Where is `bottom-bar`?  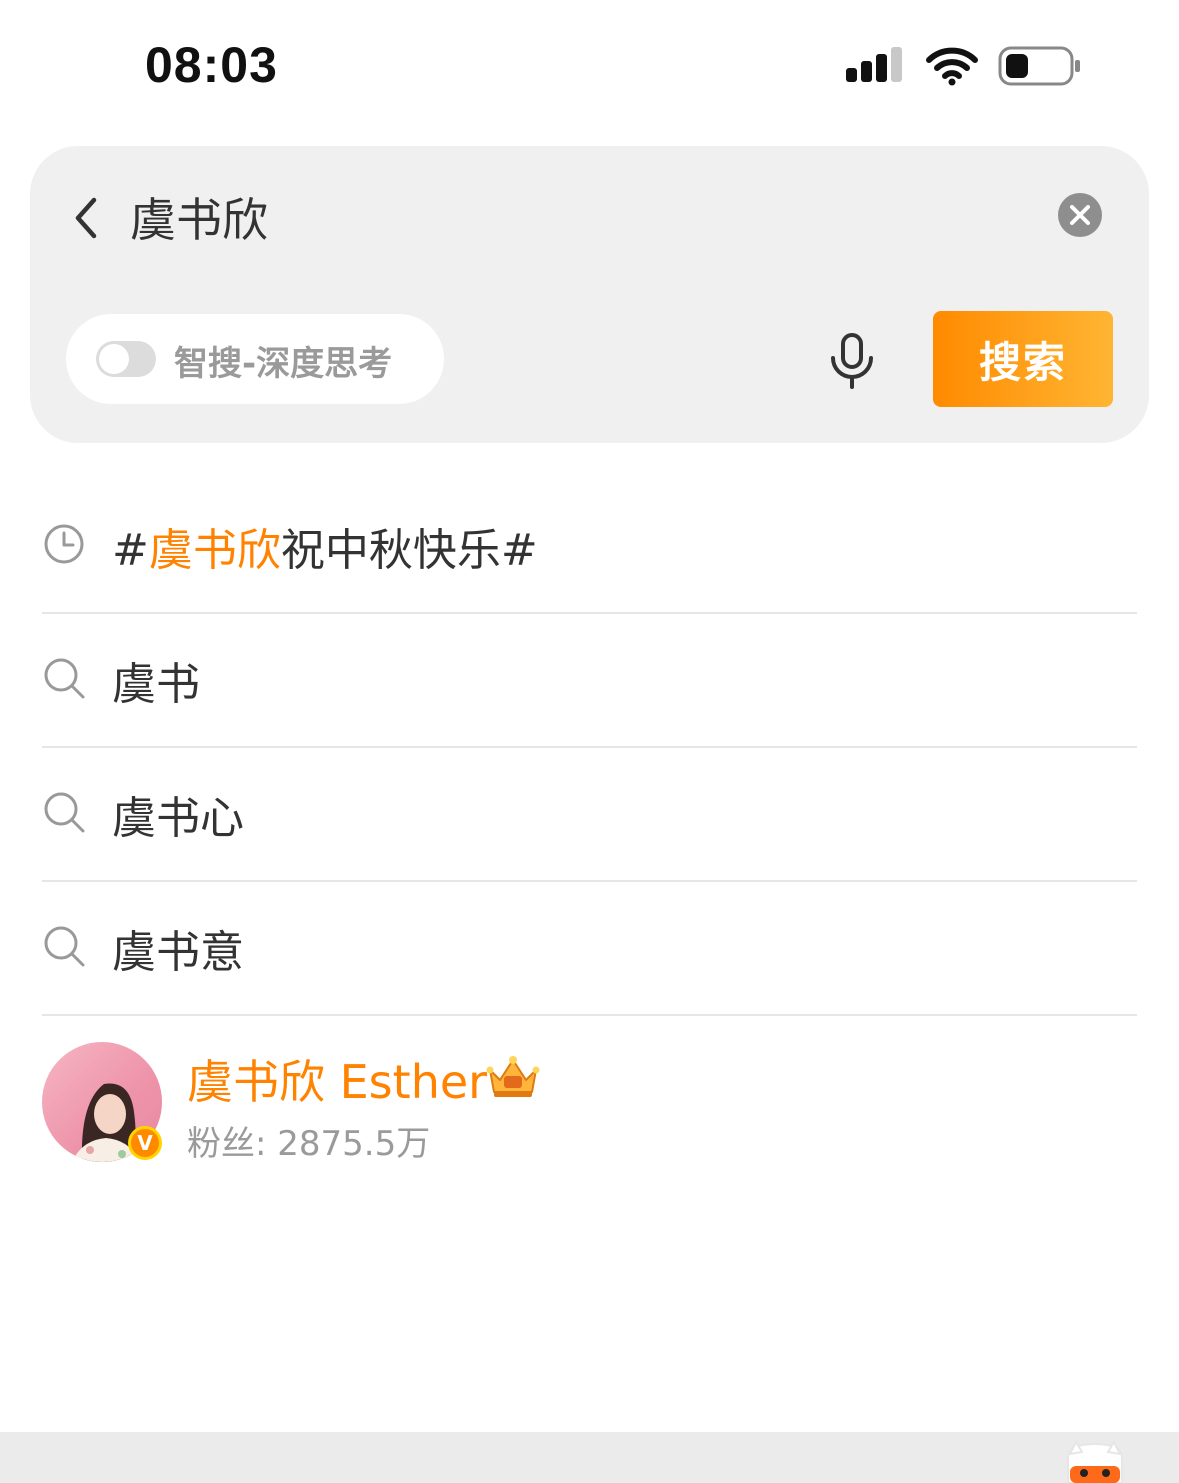 bottom-bar is located at coordinates (589, 1457).